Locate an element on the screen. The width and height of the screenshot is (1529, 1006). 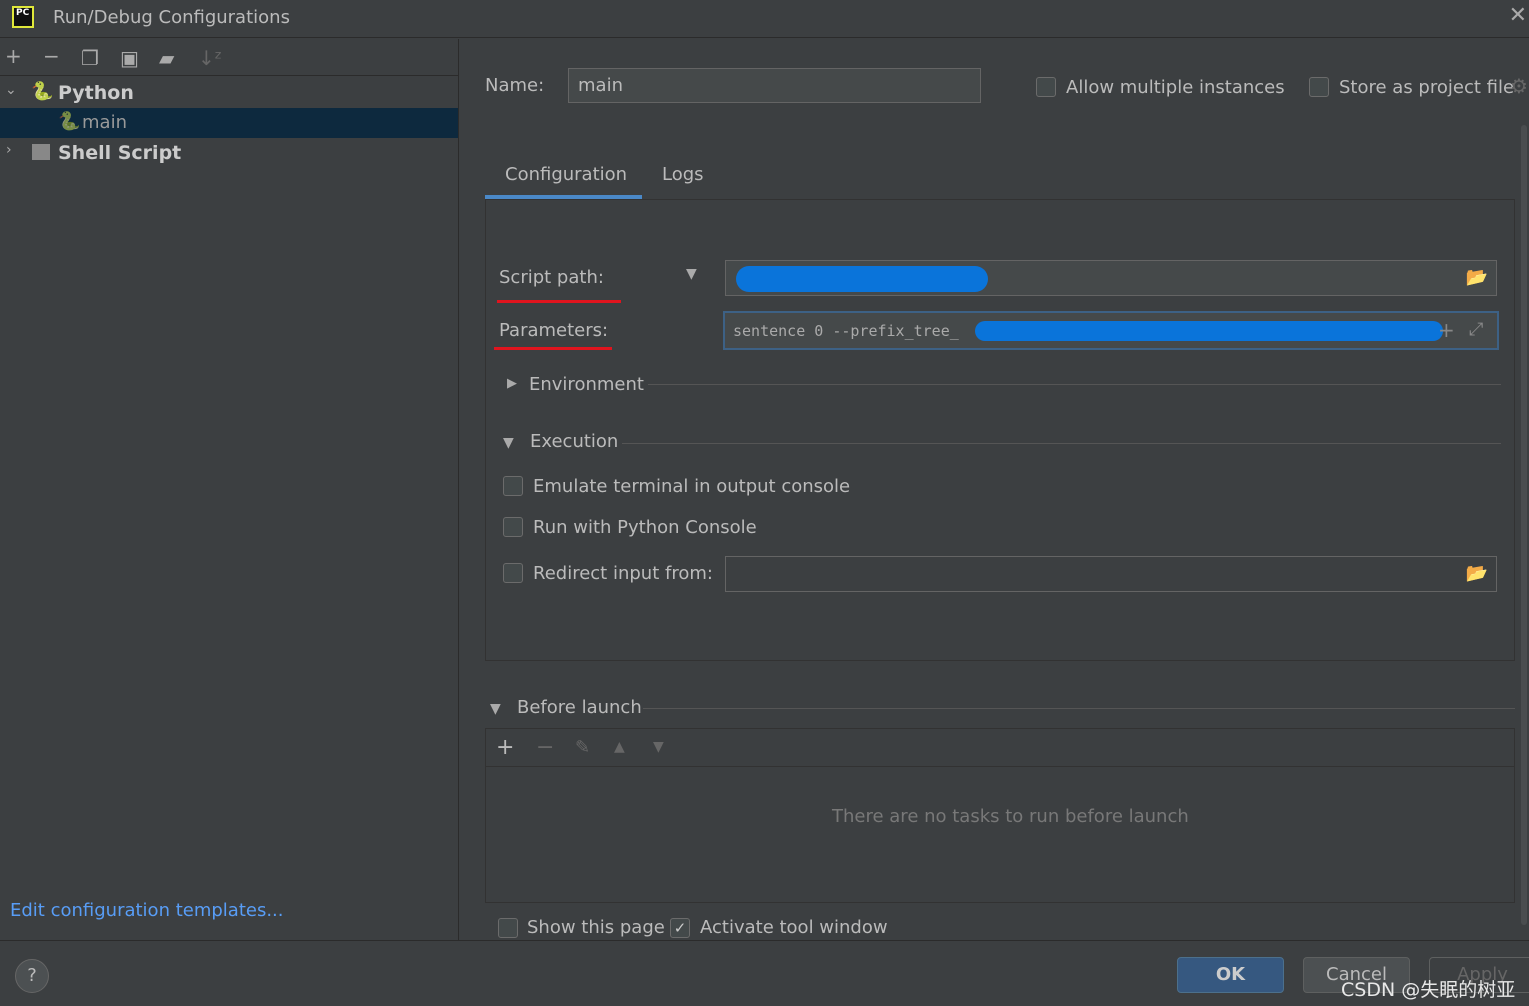
emulate-terminal-checkbox is located at coordinates (513, 486).